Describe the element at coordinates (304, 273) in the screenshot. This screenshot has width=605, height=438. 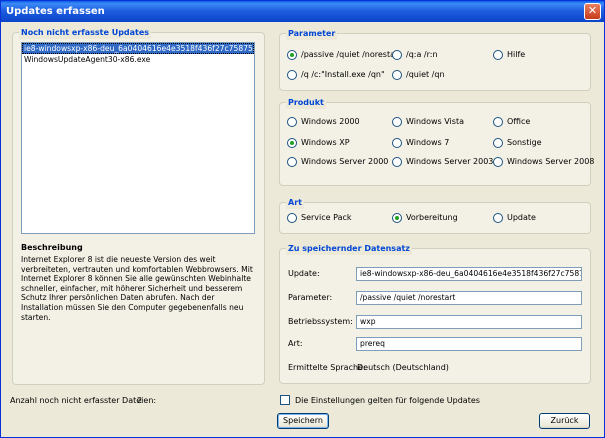
I see `update-label: Update:` at that location.